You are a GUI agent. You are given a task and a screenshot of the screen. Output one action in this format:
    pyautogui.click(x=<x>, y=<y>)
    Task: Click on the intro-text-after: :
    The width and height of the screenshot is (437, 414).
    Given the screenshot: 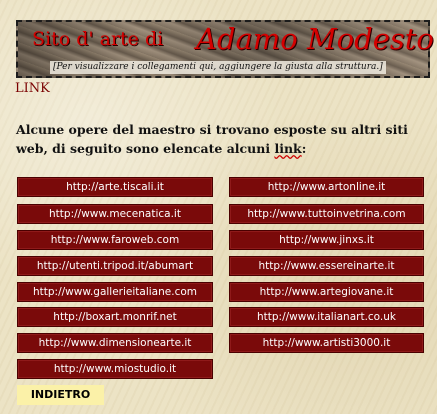 What is the action you would take?
    pyautogui.click(x=304, y=148)
    